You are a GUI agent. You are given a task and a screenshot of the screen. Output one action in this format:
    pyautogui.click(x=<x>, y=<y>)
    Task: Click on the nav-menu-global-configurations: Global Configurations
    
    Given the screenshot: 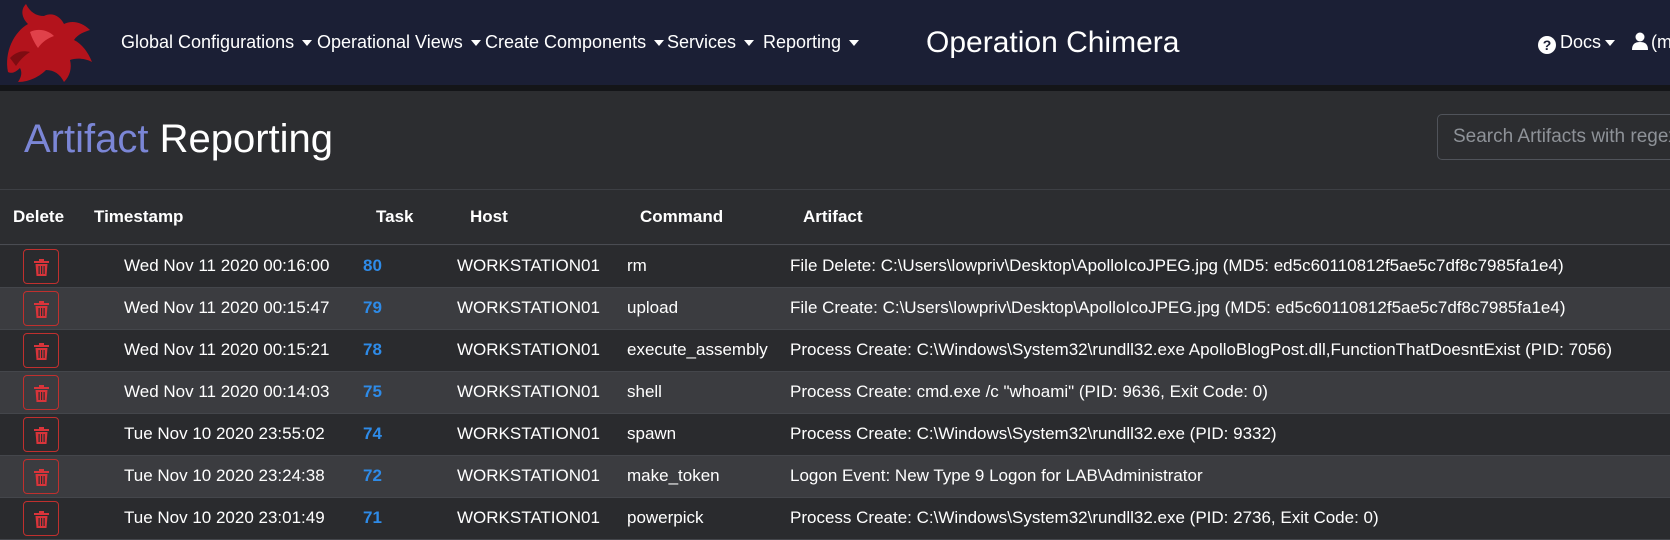 What is the action you would take?
    pyautogui.click(x=217, y=42)
    